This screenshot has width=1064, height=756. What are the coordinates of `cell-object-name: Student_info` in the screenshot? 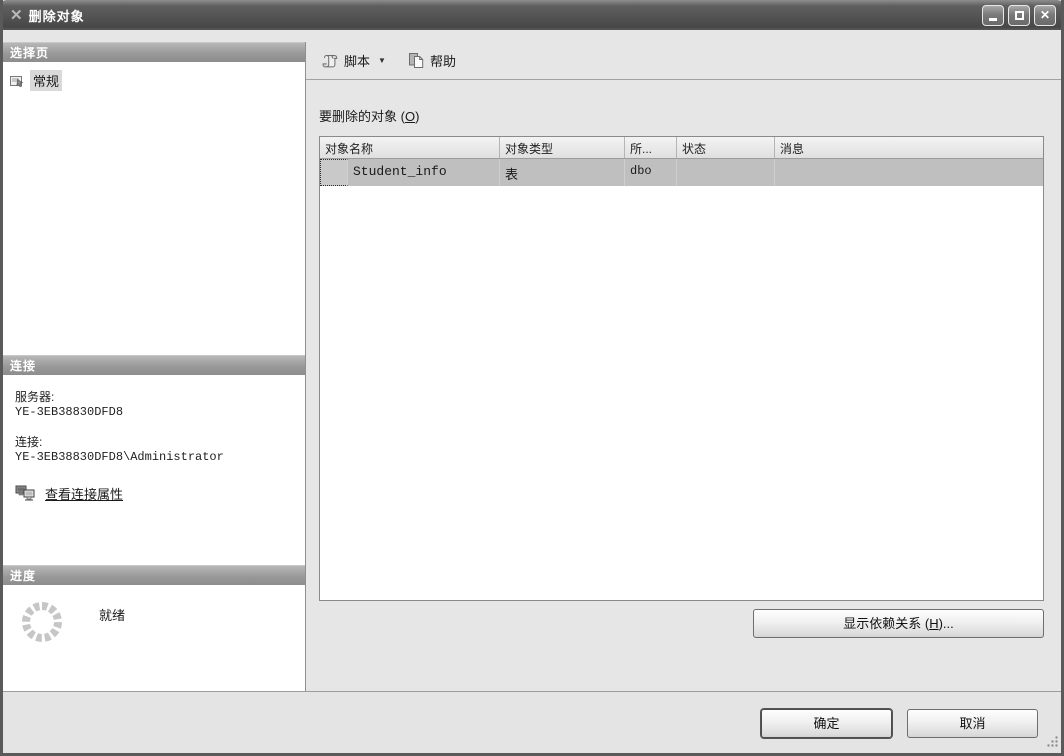 It's located at (424, 172).